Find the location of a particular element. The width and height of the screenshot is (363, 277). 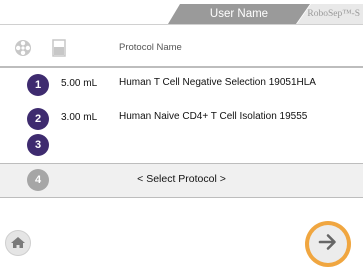

select-protocol-button: < Select Protocol > is located at coordinates (181, 179).